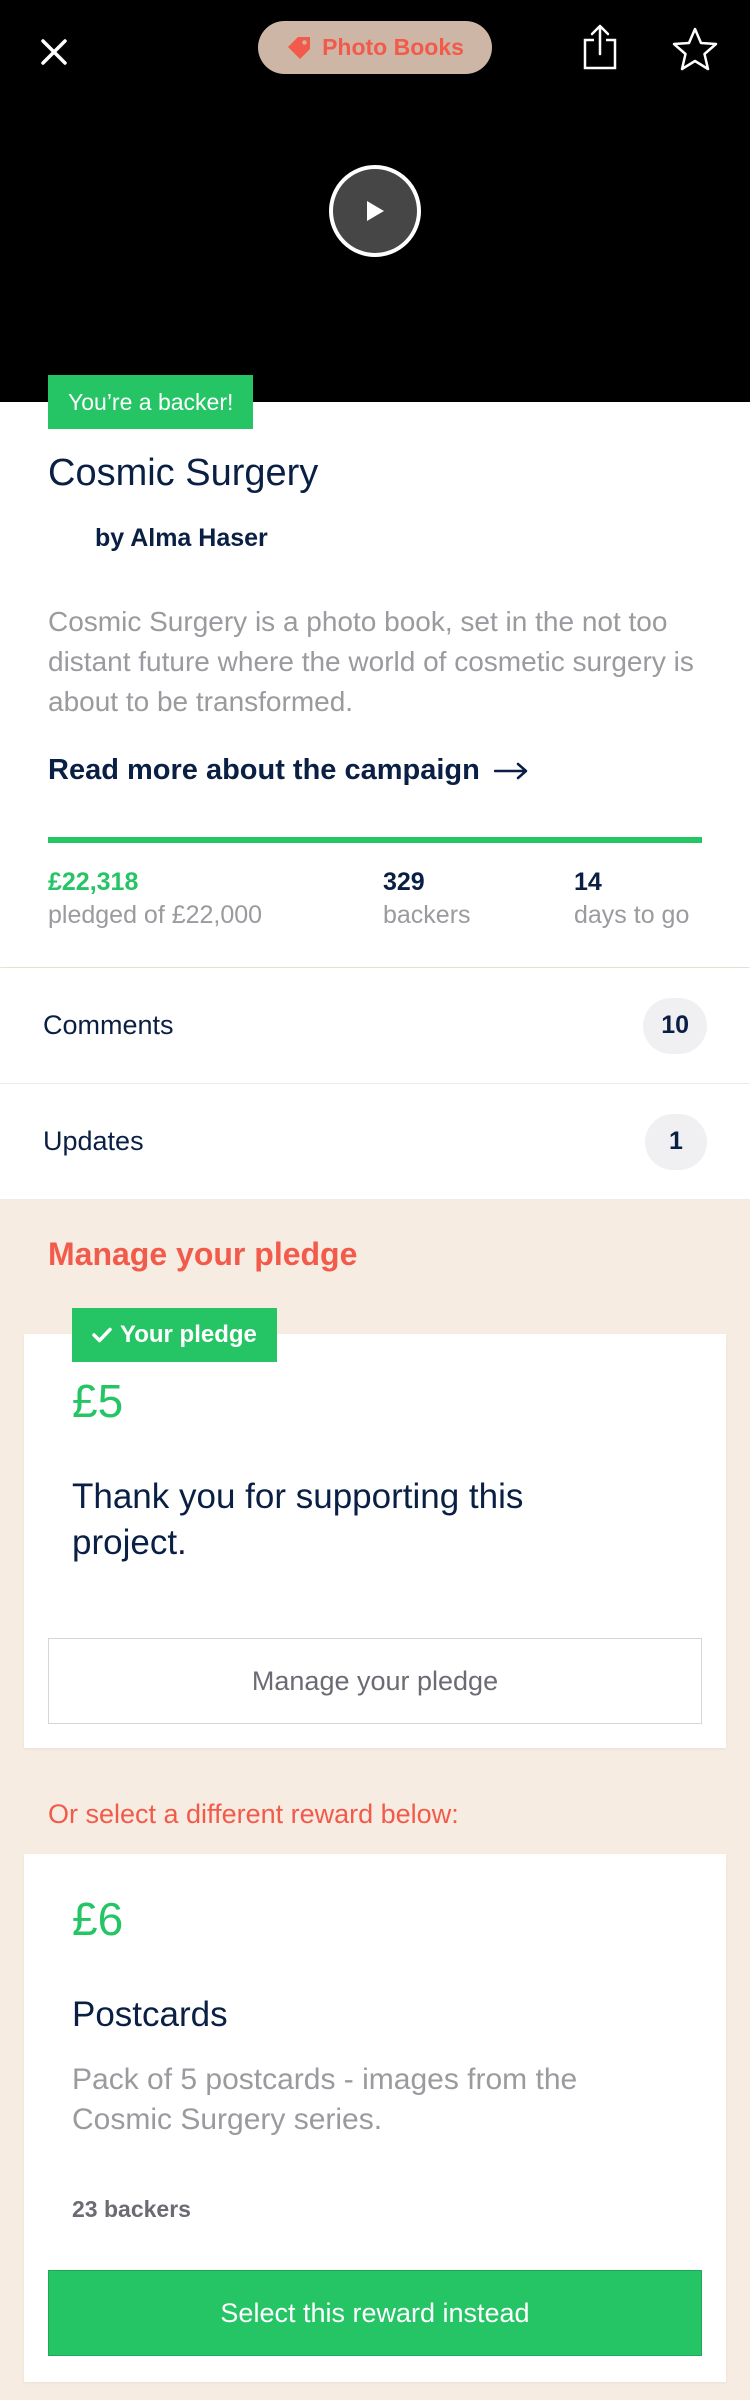  I want to click on days-value: 14, so click(588, 882).